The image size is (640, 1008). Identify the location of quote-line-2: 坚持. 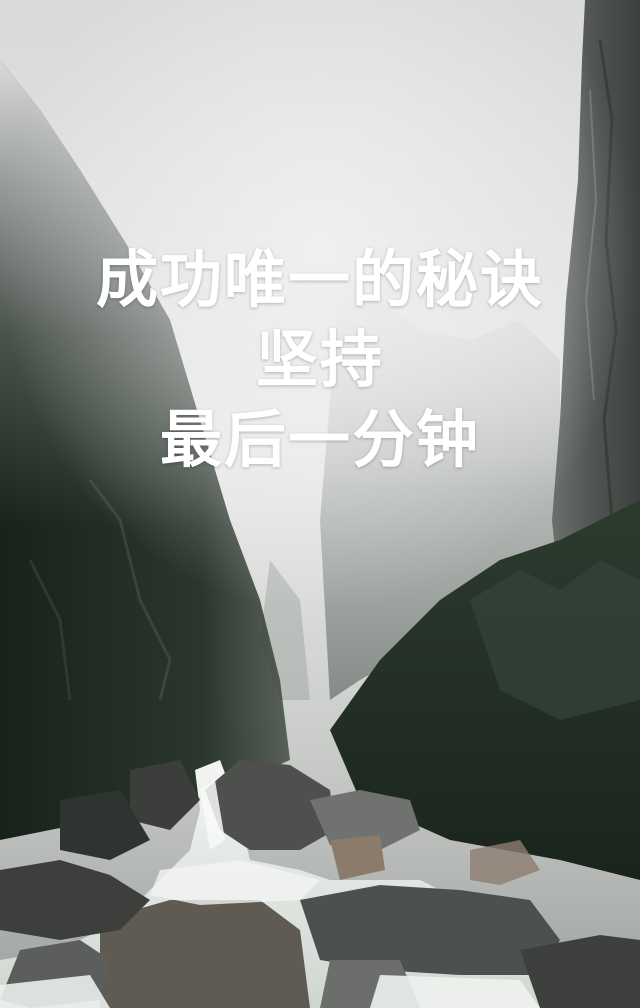
(319, 359).